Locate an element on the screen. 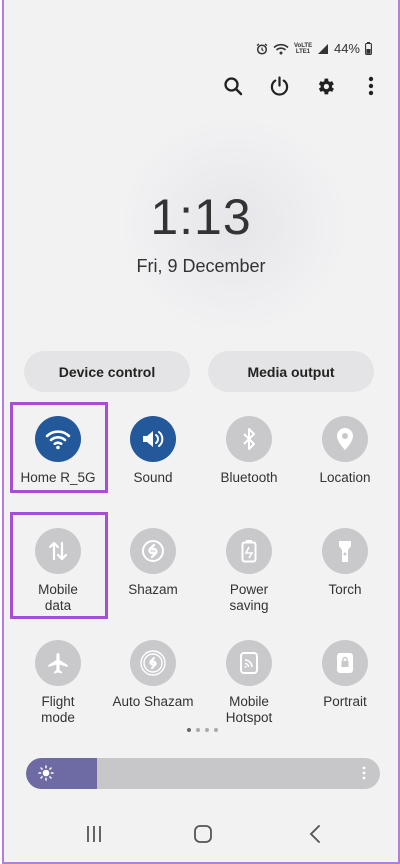  tile-power-saving-circle is located at coordinates (249, 551).